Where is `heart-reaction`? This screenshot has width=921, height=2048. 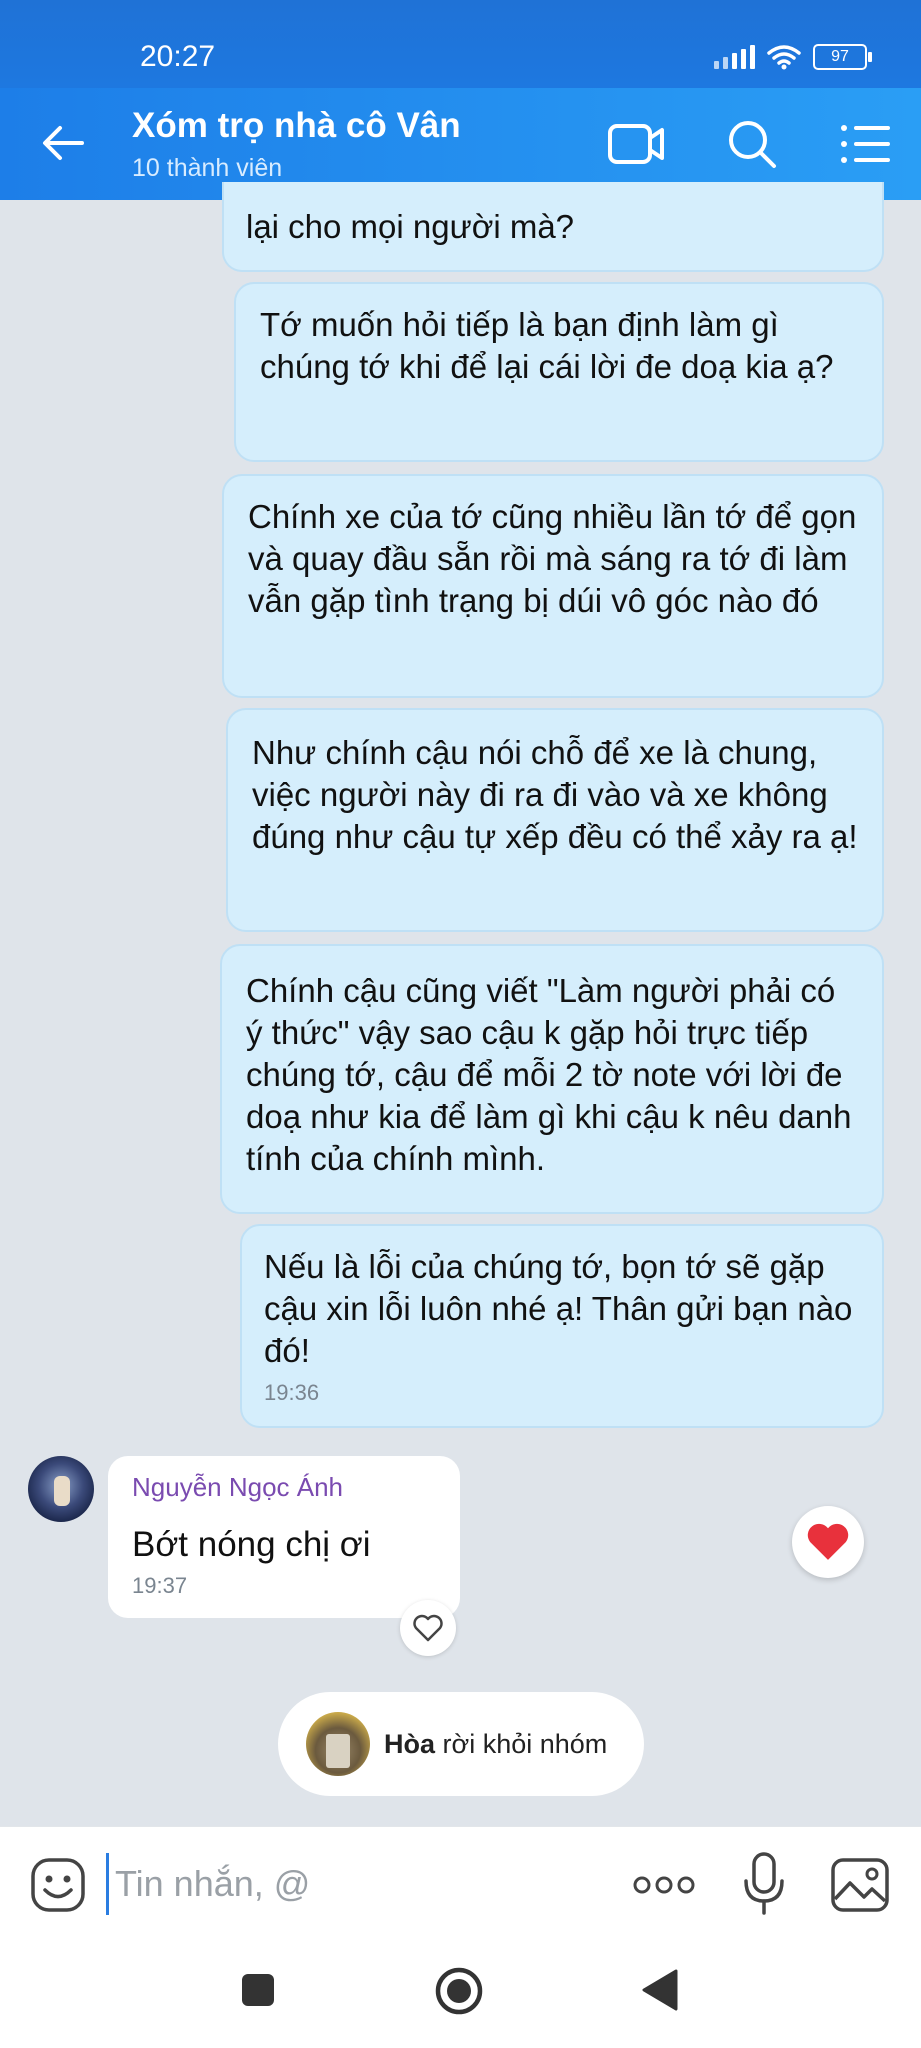 heart-reaction is located at coordinates (828, 1542).